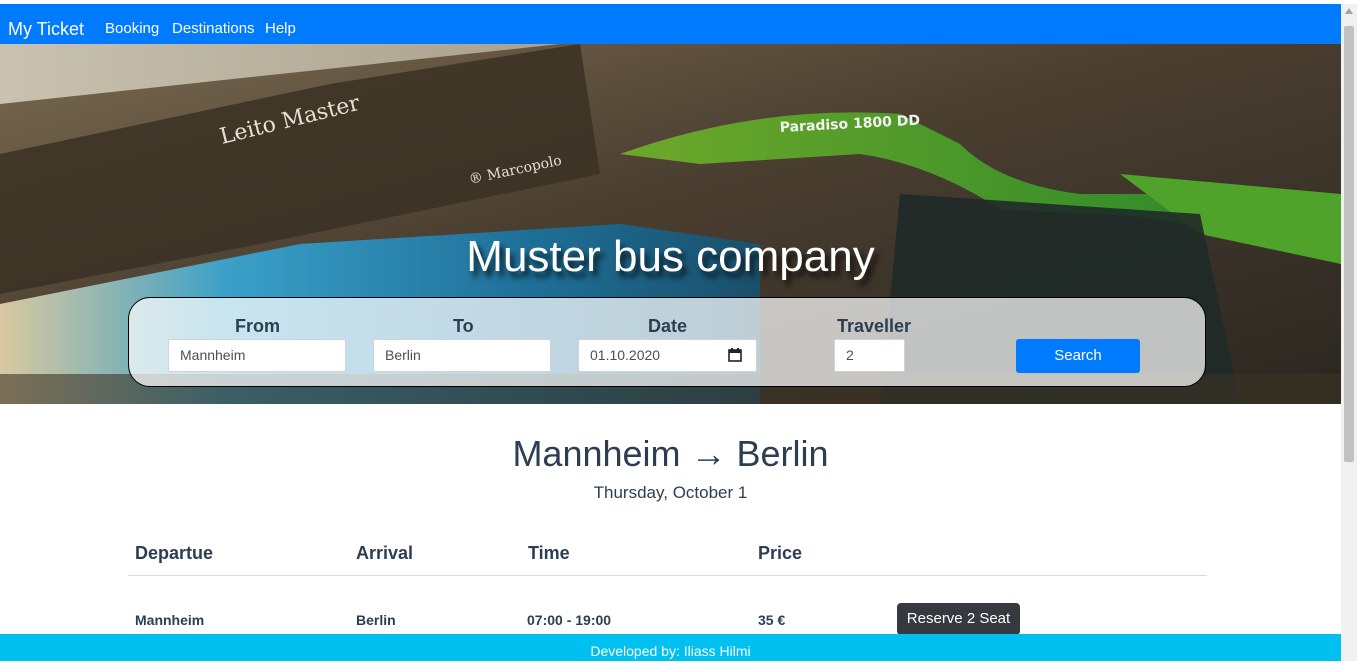 This screenshot has height=668, width=1357. What do you see at coordinates (735, 355) in the screenshot?
I see `calendar-icon` at bounding box center [735, 355].